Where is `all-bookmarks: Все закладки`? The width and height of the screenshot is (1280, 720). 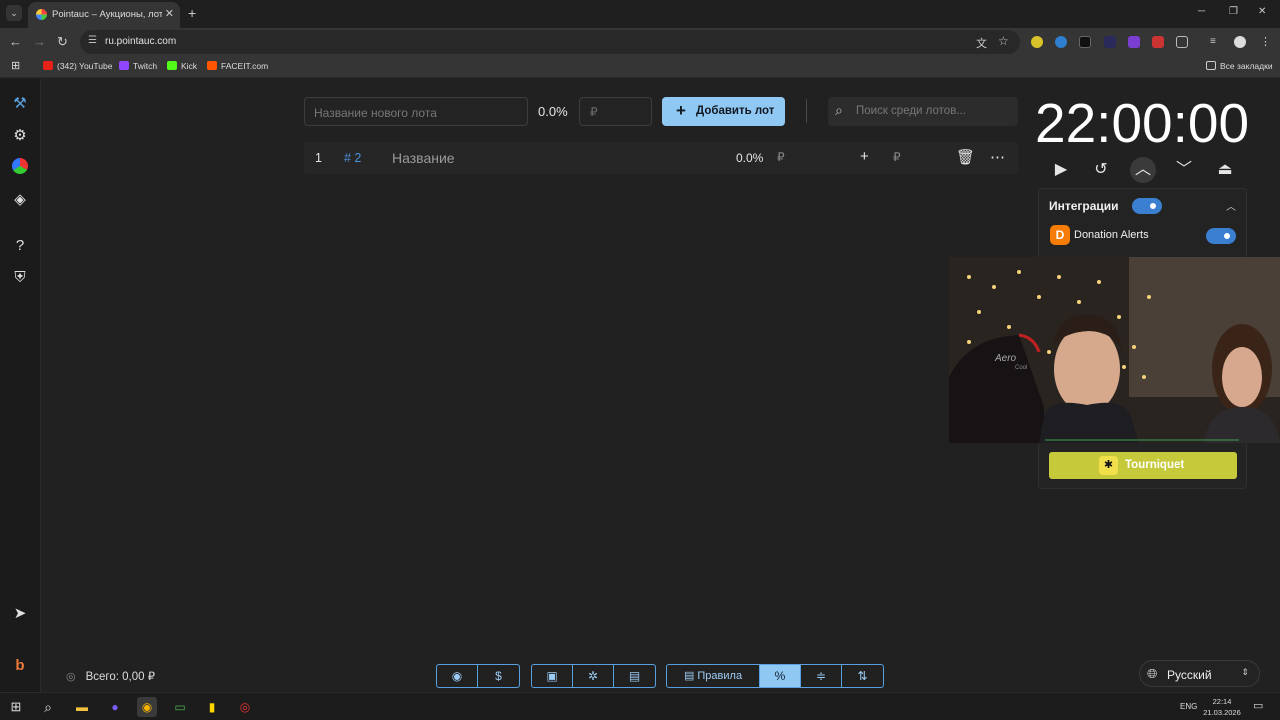
all-bookmarks: Все закладки is located at coordinates (1239, 66).